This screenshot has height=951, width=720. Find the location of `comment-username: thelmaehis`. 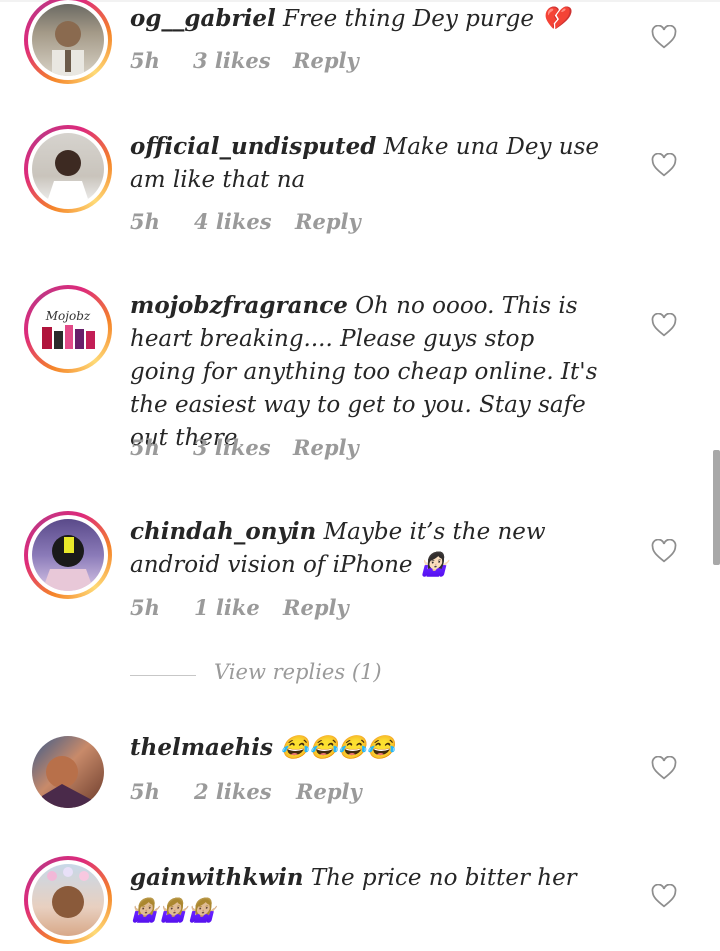

comment-username: thelmaehis is located at coordinates (201, 747).